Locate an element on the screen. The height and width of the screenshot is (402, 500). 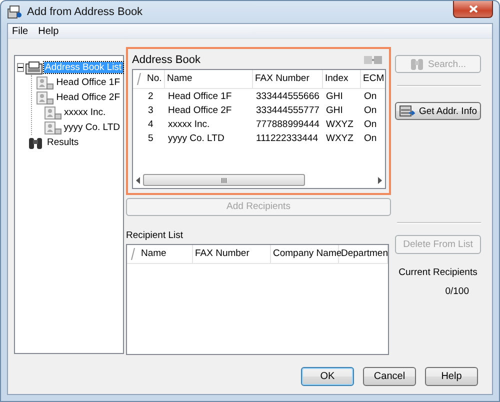
menu-item: File is located at coordinates (20, 31).